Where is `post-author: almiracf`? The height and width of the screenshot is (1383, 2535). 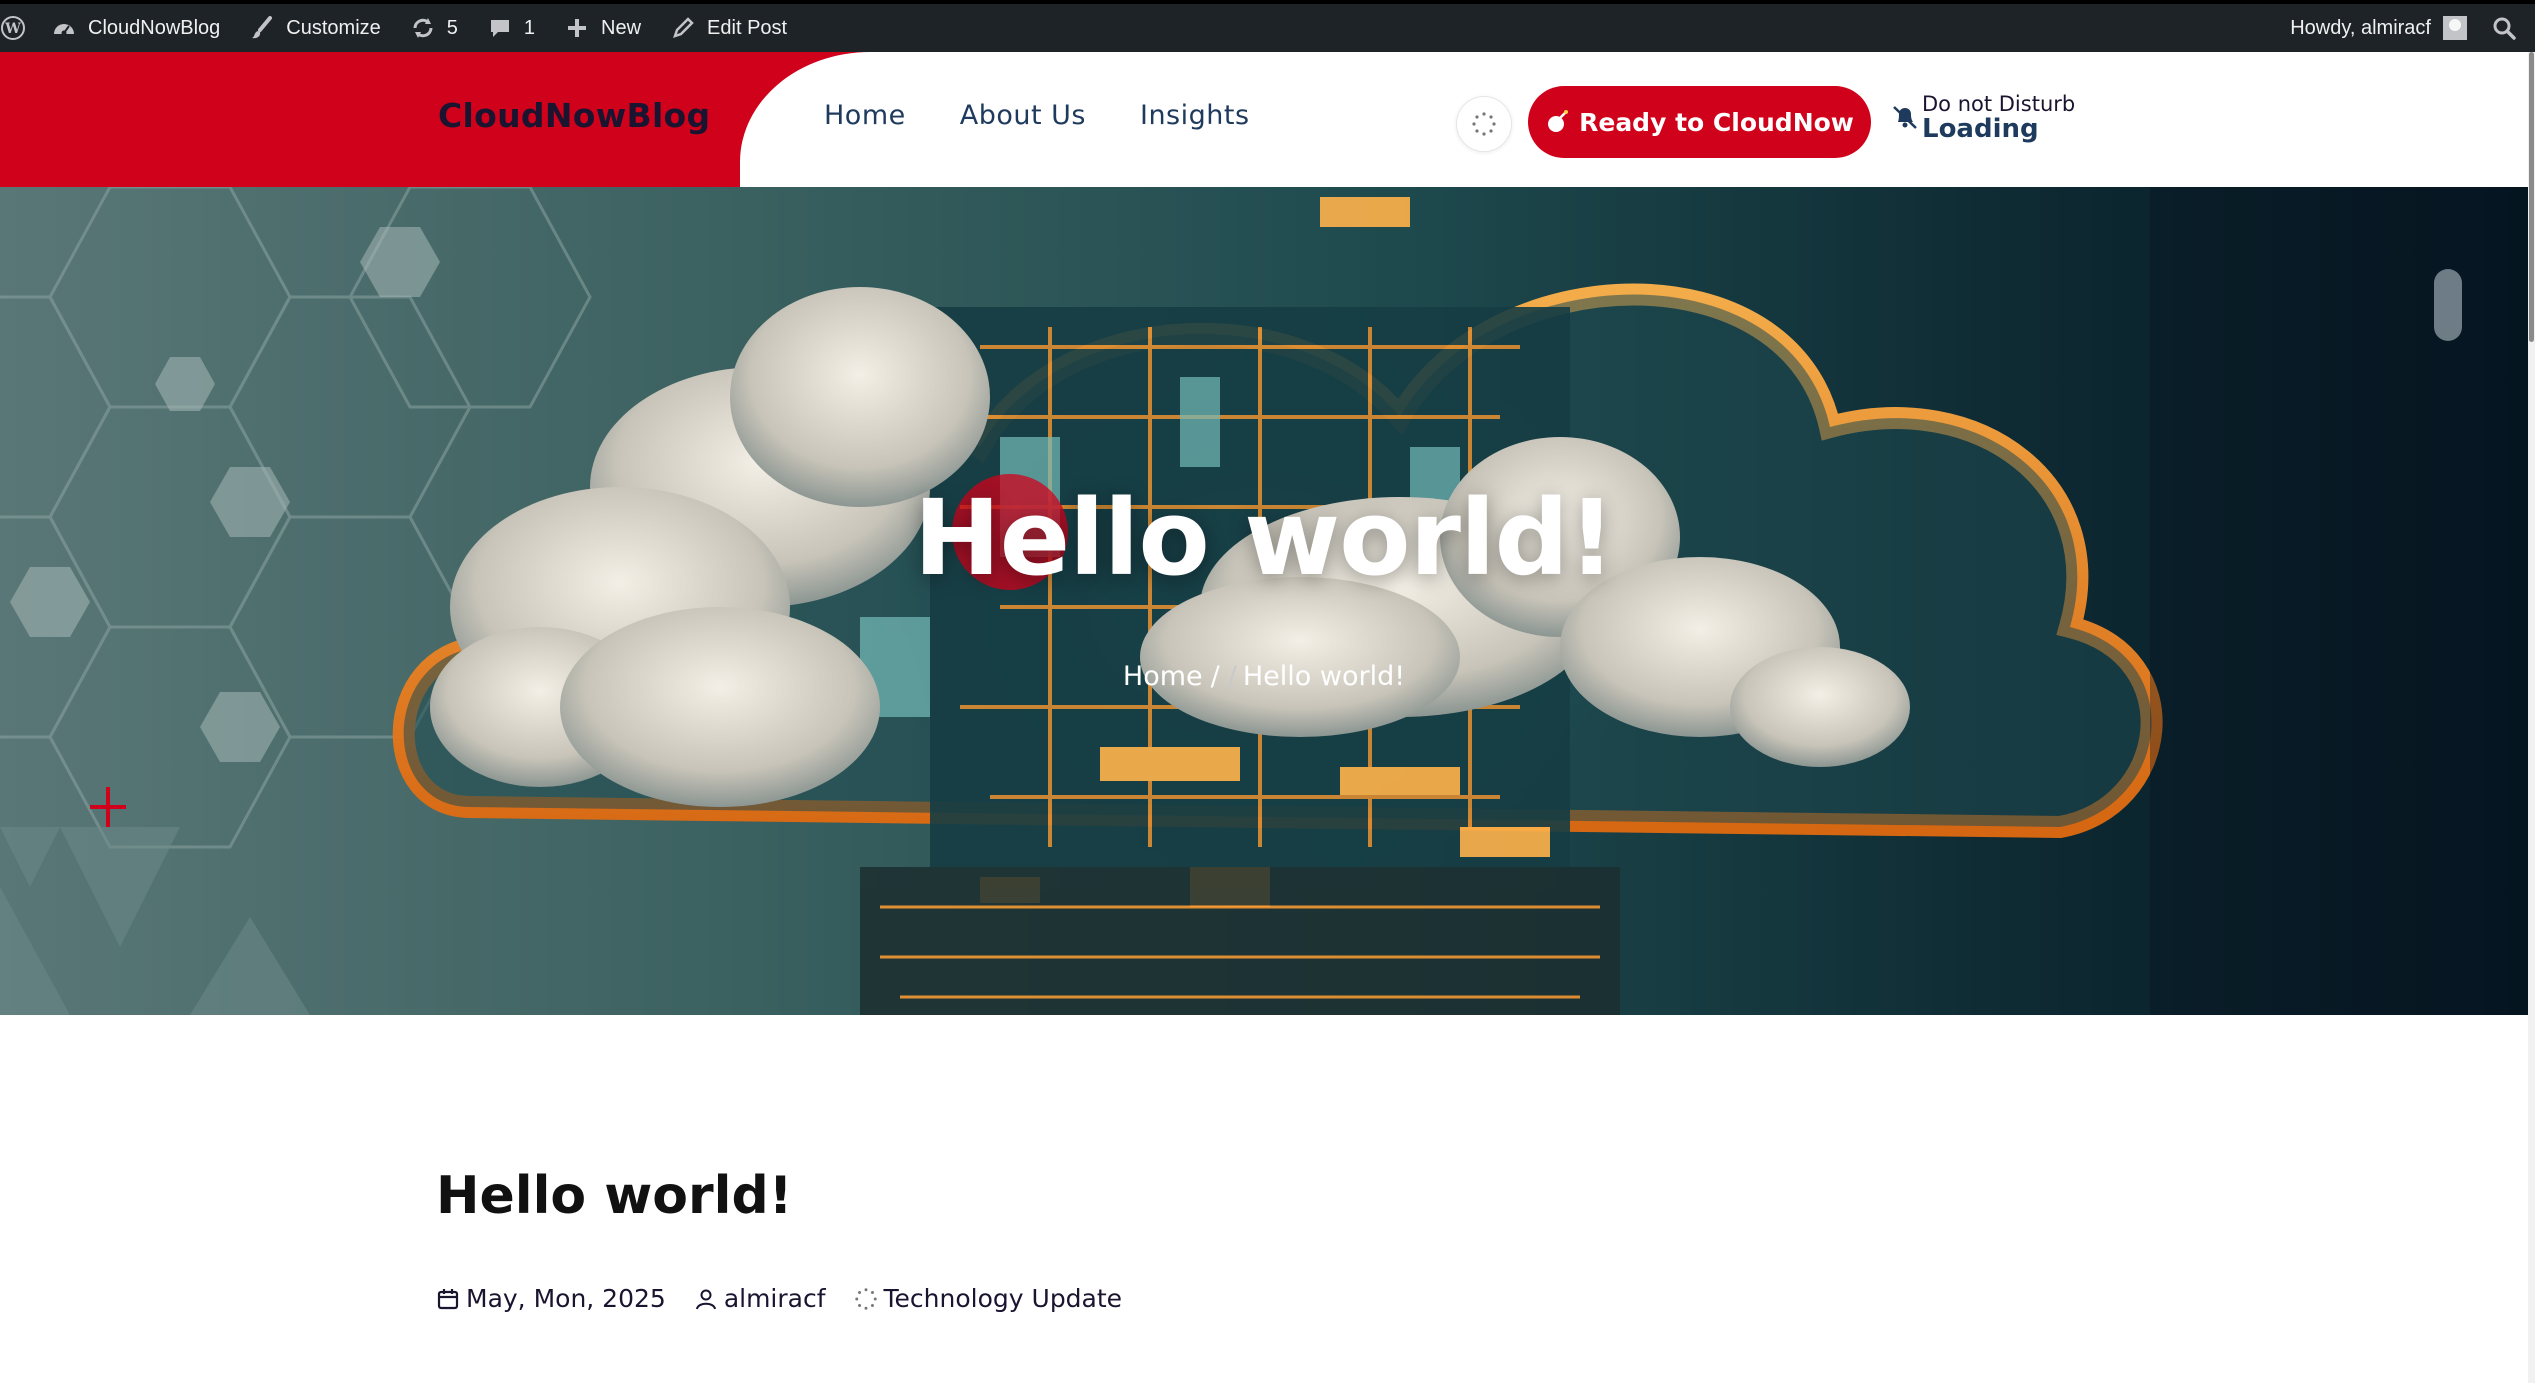
post-author: almiracf is located at coordinates (760, 1298).